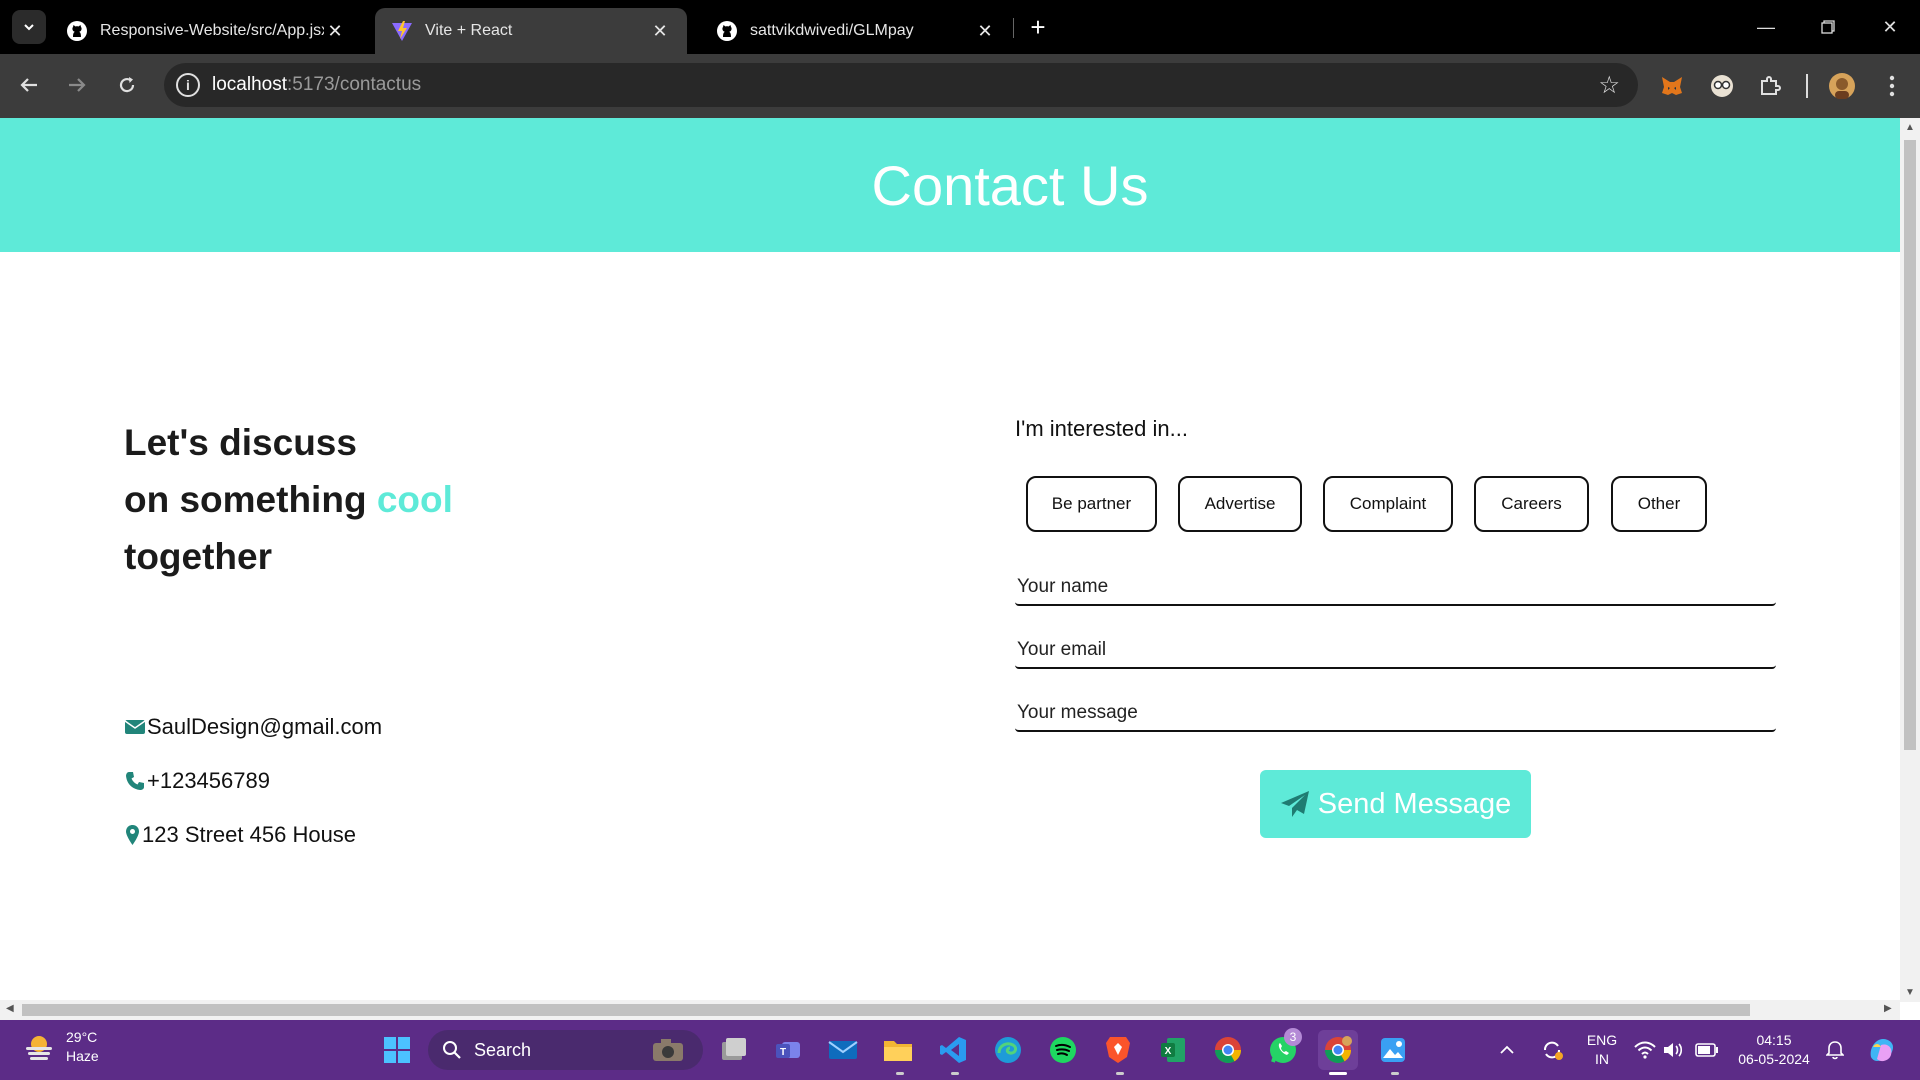  I want to click on kebab-menu-icon, so click(1892, 86).